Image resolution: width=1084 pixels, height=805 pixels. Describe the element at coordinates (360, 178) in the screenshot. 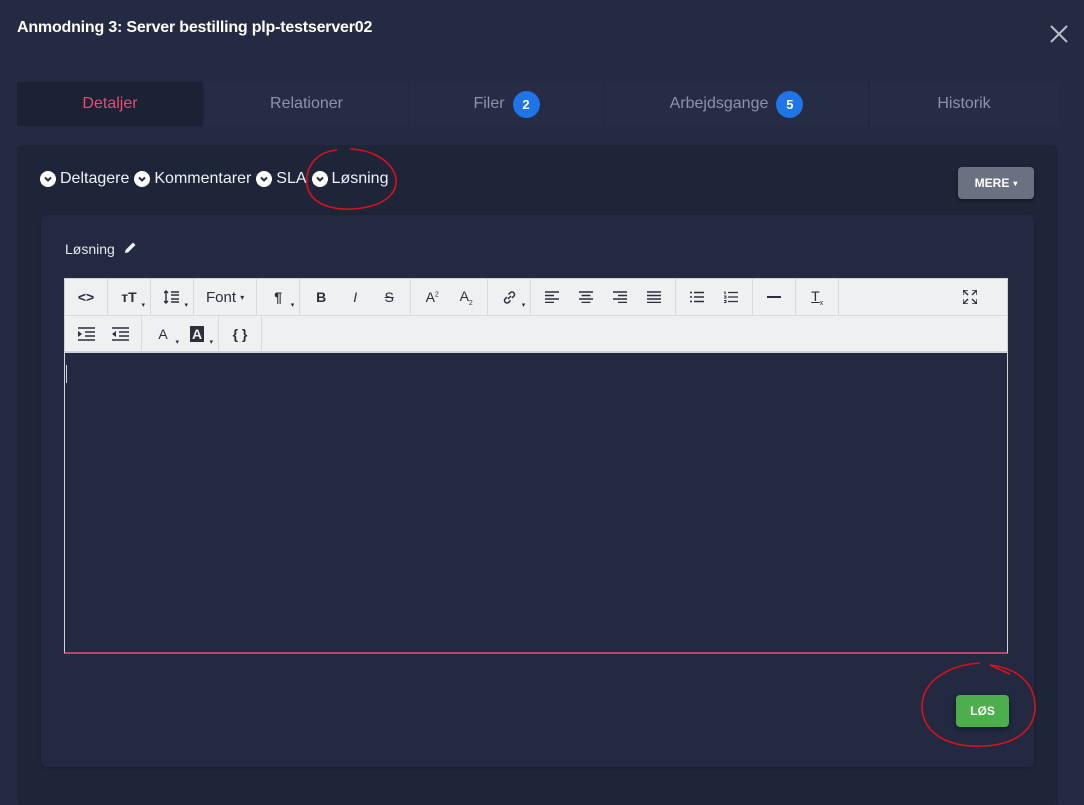

I see `section-label: Løsning` at that location.